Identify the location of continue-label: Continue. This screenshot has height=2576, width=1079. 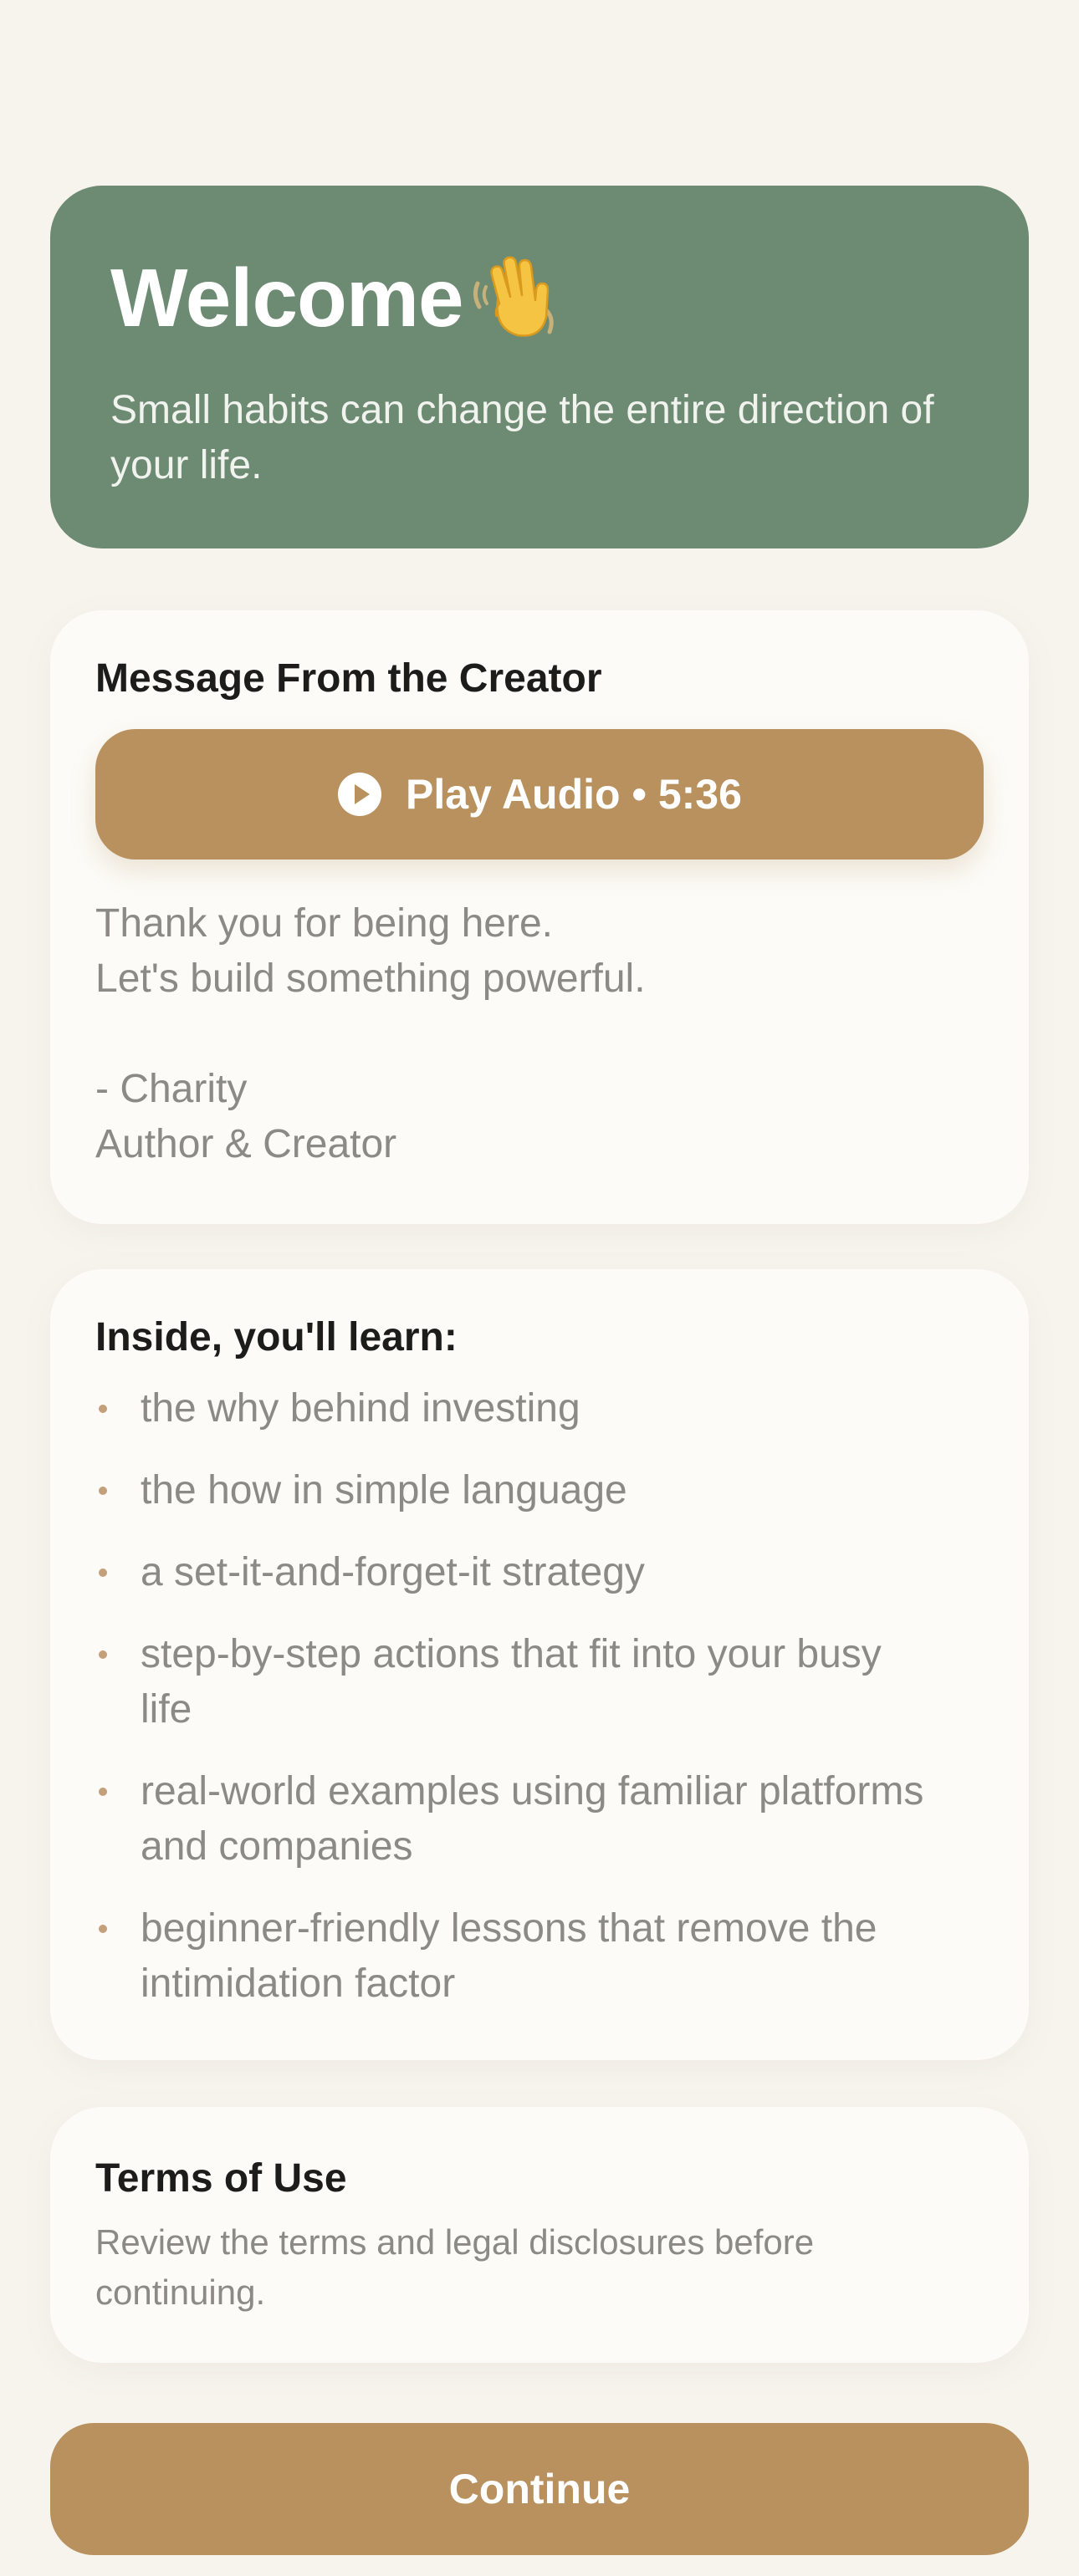
(539, 2489).